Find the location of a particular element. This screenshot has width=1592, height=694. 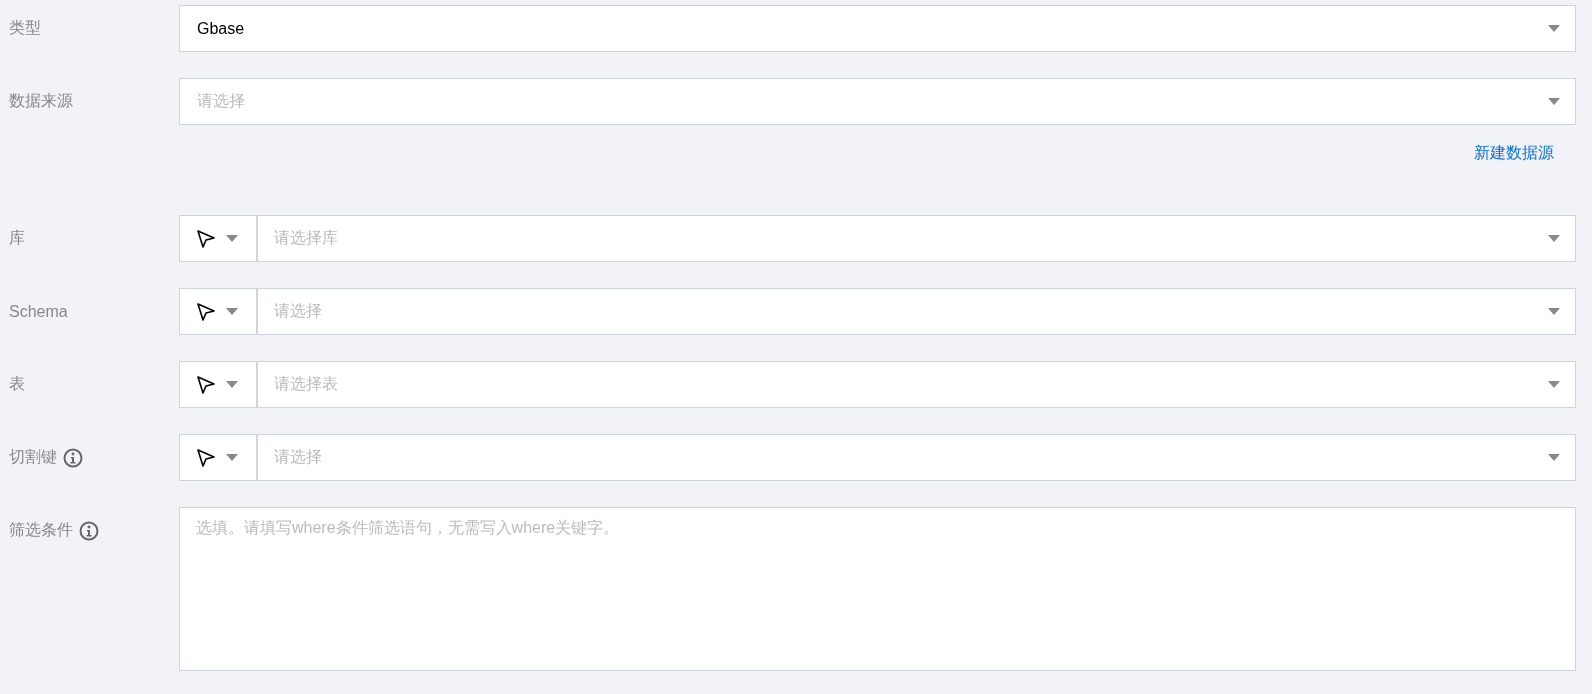

field-label: Schema is located at coordinates (38, 311).